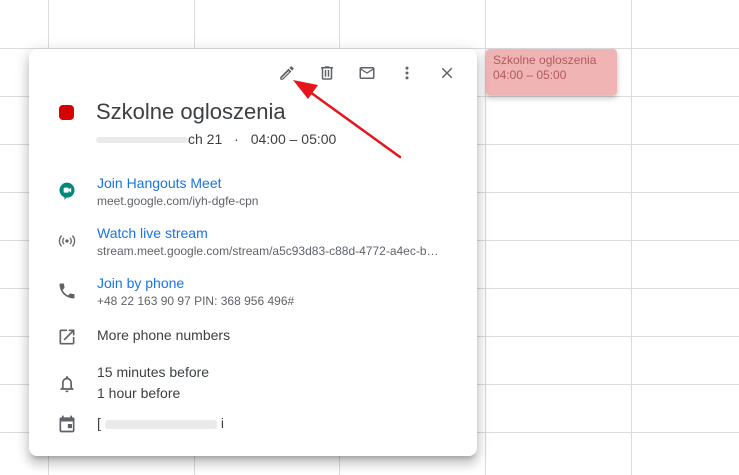 This screenshot has width=739, height=475. I want to click on live-stream-icon, so click(67, 241).